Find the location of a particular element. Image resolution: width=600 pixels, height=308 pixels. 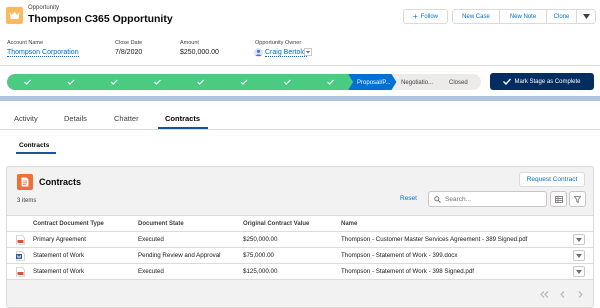

next-page-button is located at coordinates (580, 294).